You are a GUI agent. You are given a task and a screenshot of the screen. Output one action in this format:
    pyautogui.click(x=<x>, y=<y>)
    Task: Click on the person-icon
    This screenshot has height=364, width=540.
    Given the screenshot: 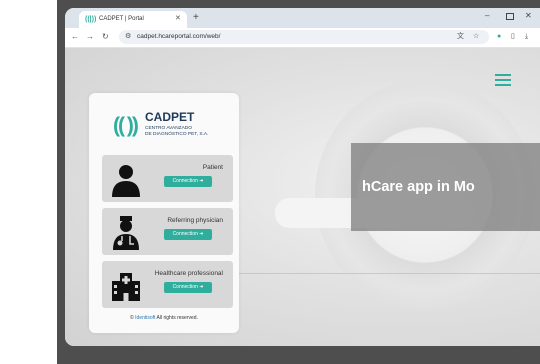 What is the action you would take?
    pyautogui.click(x=126, y=181)
    